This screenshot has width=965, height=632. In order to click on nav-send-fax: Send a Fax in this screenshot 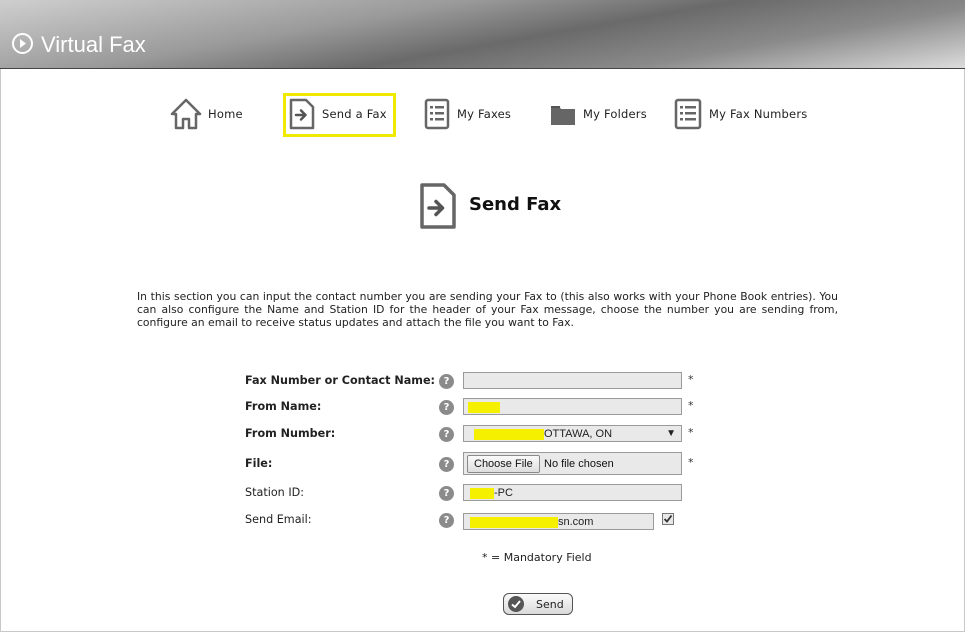, I will do `click(337, 114)`.